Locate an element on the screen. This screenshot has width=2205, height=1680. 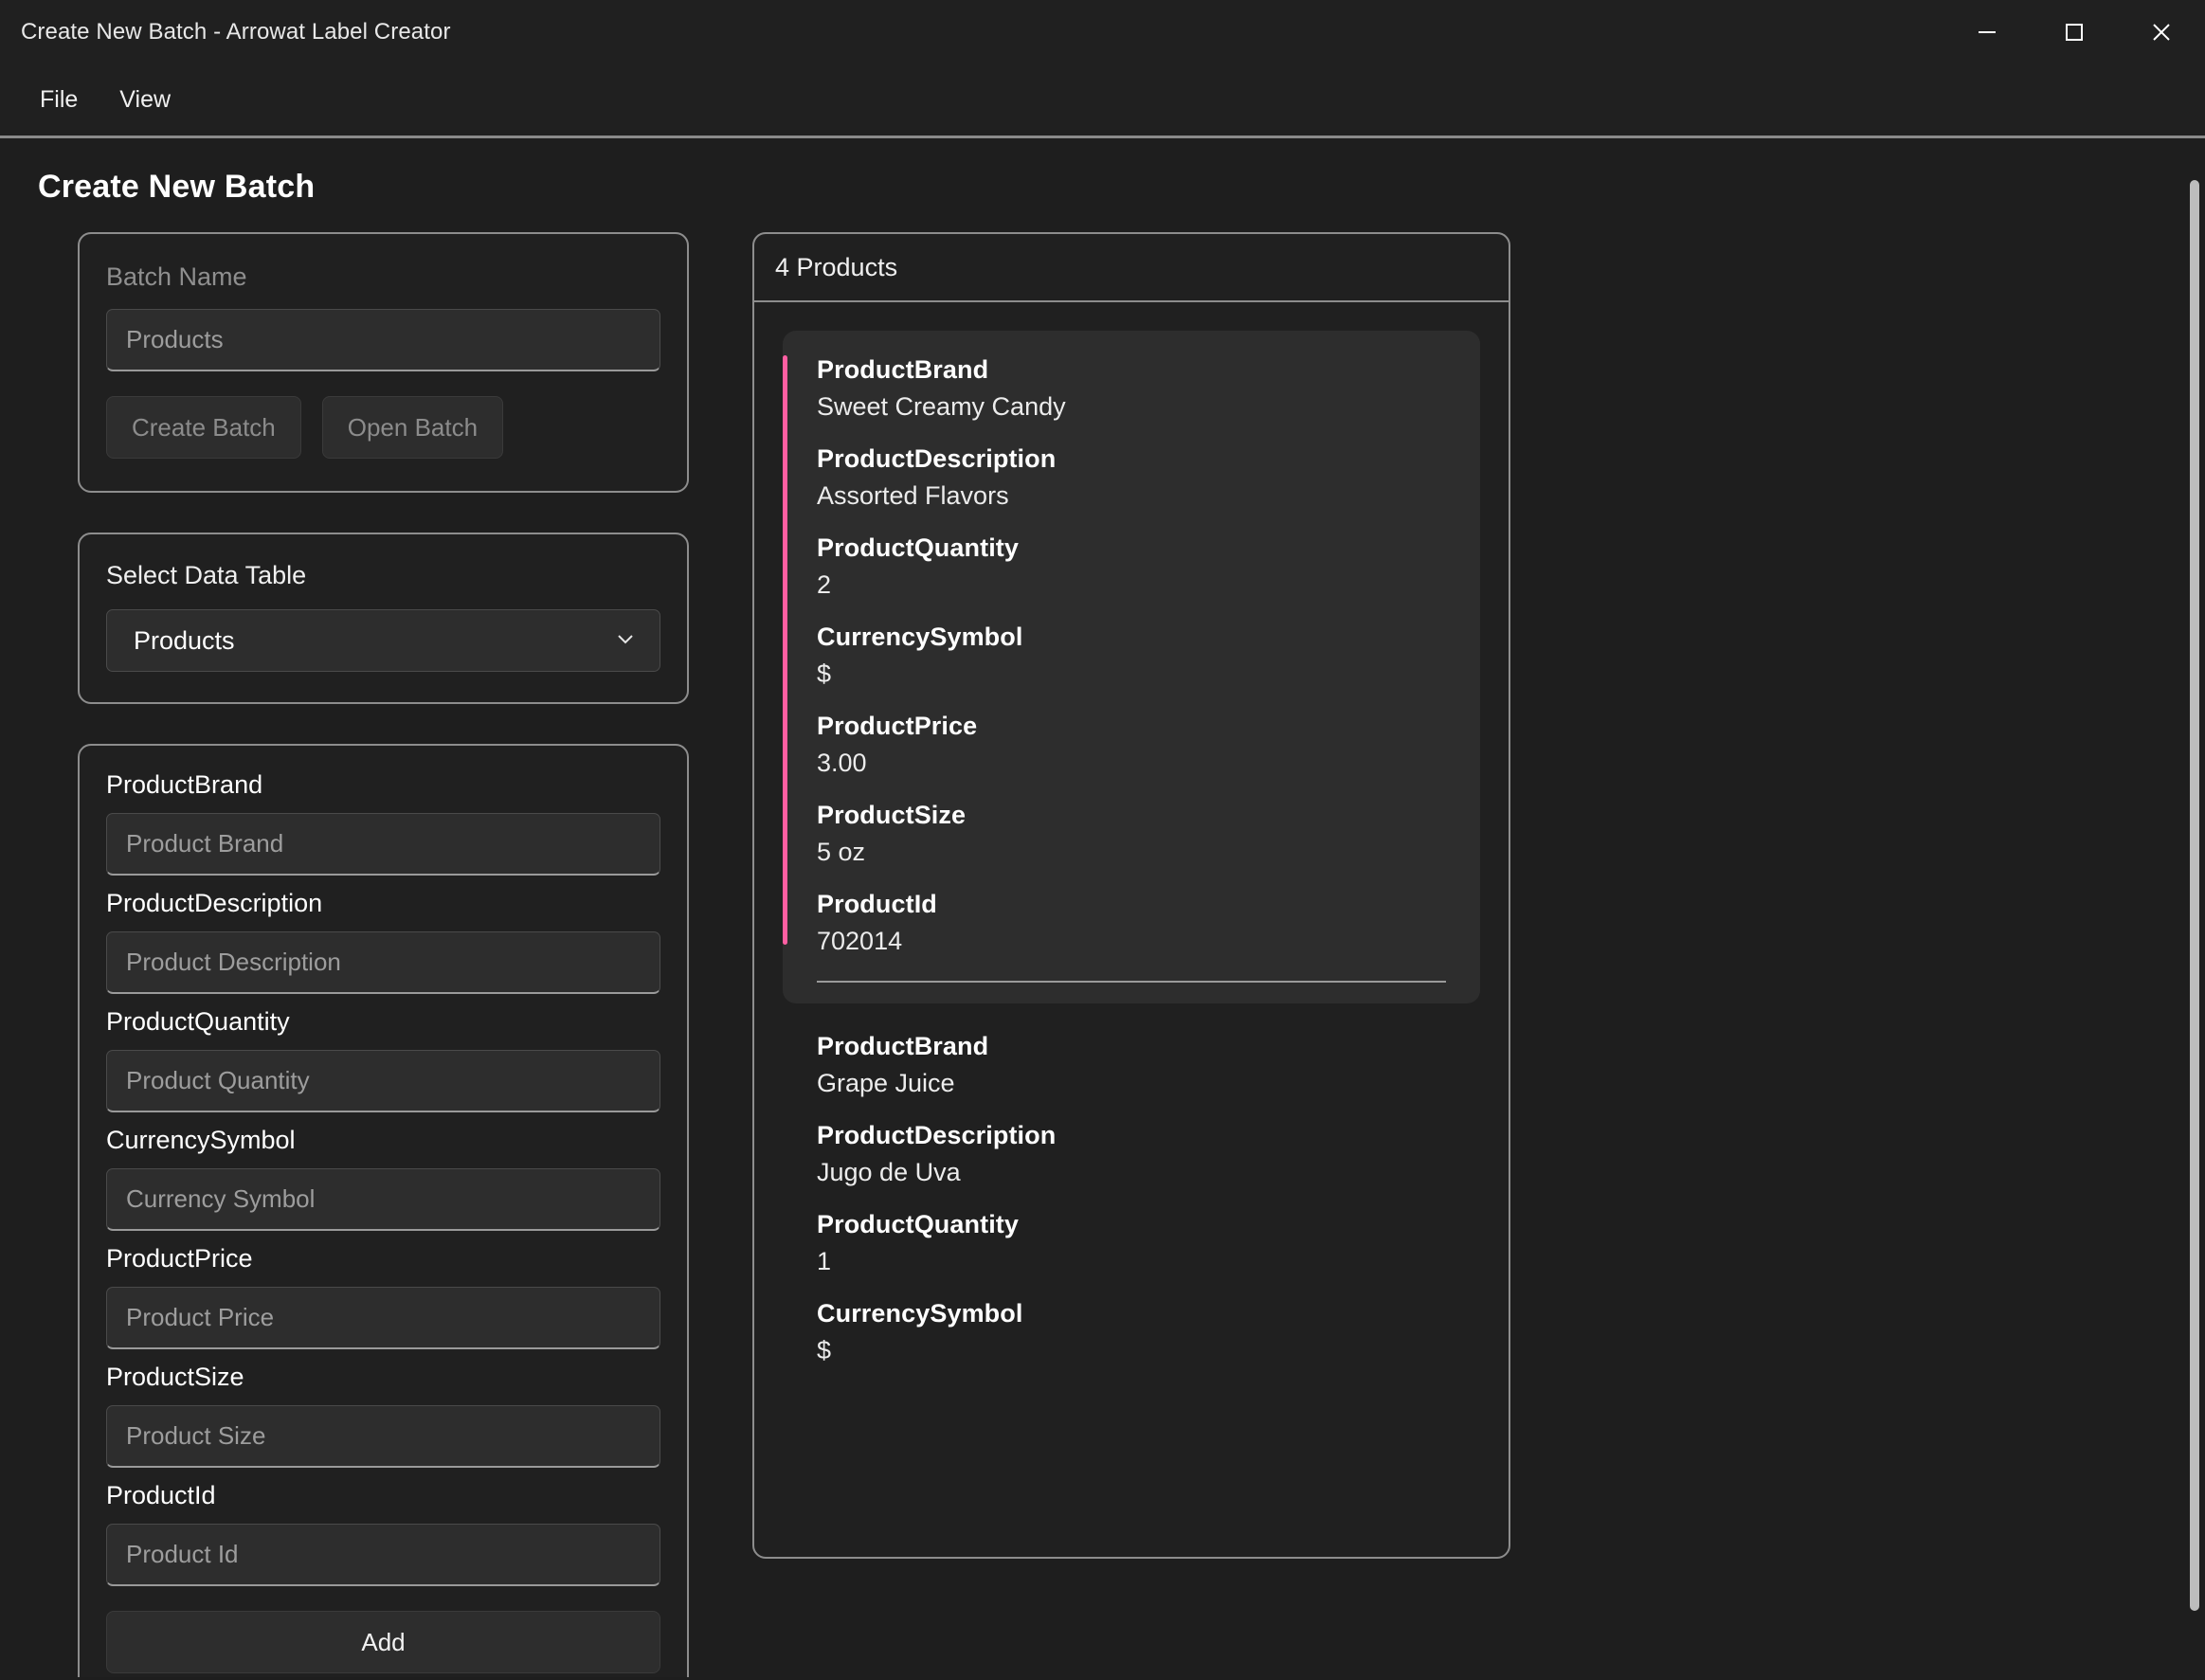
field-productsize: ProductSize Product Size is located at coordinates (383, 1415).